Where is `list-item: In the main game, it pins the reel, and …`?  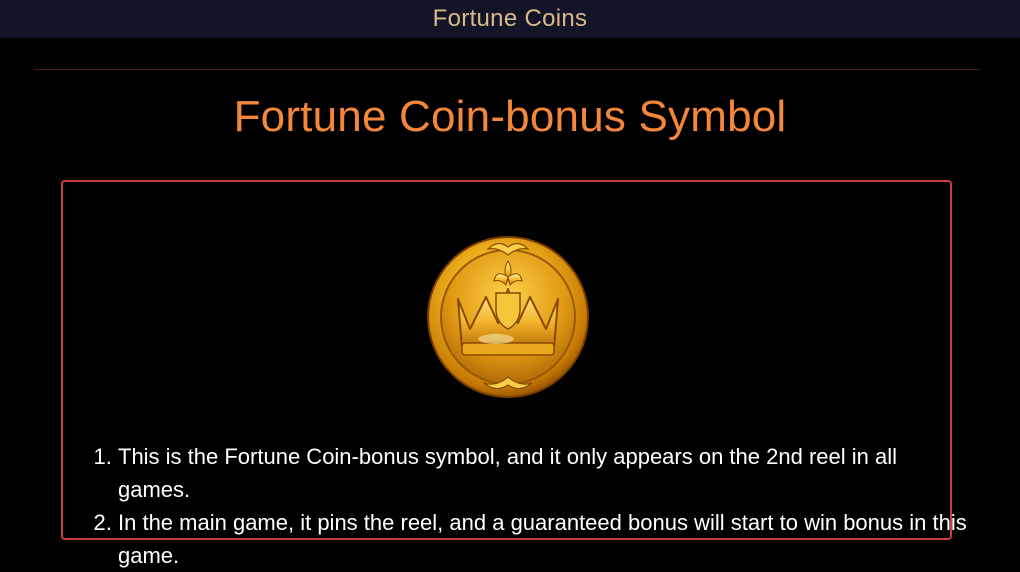
list-item: In the main game, it pins the reel, and … is located at coordinates (543, 539).